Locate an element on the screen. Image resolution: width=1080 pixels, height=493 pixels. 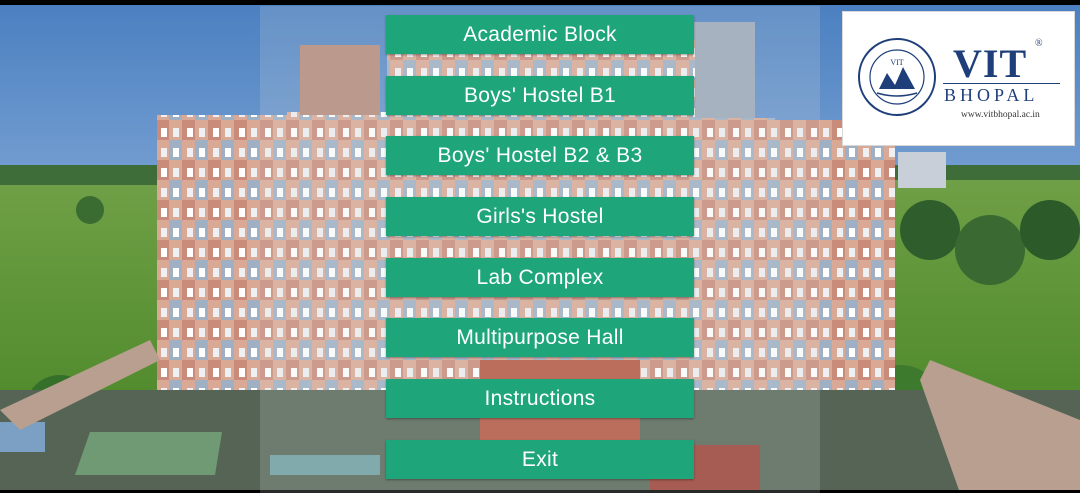
logo-divider is located at coordinates (1001, 83).